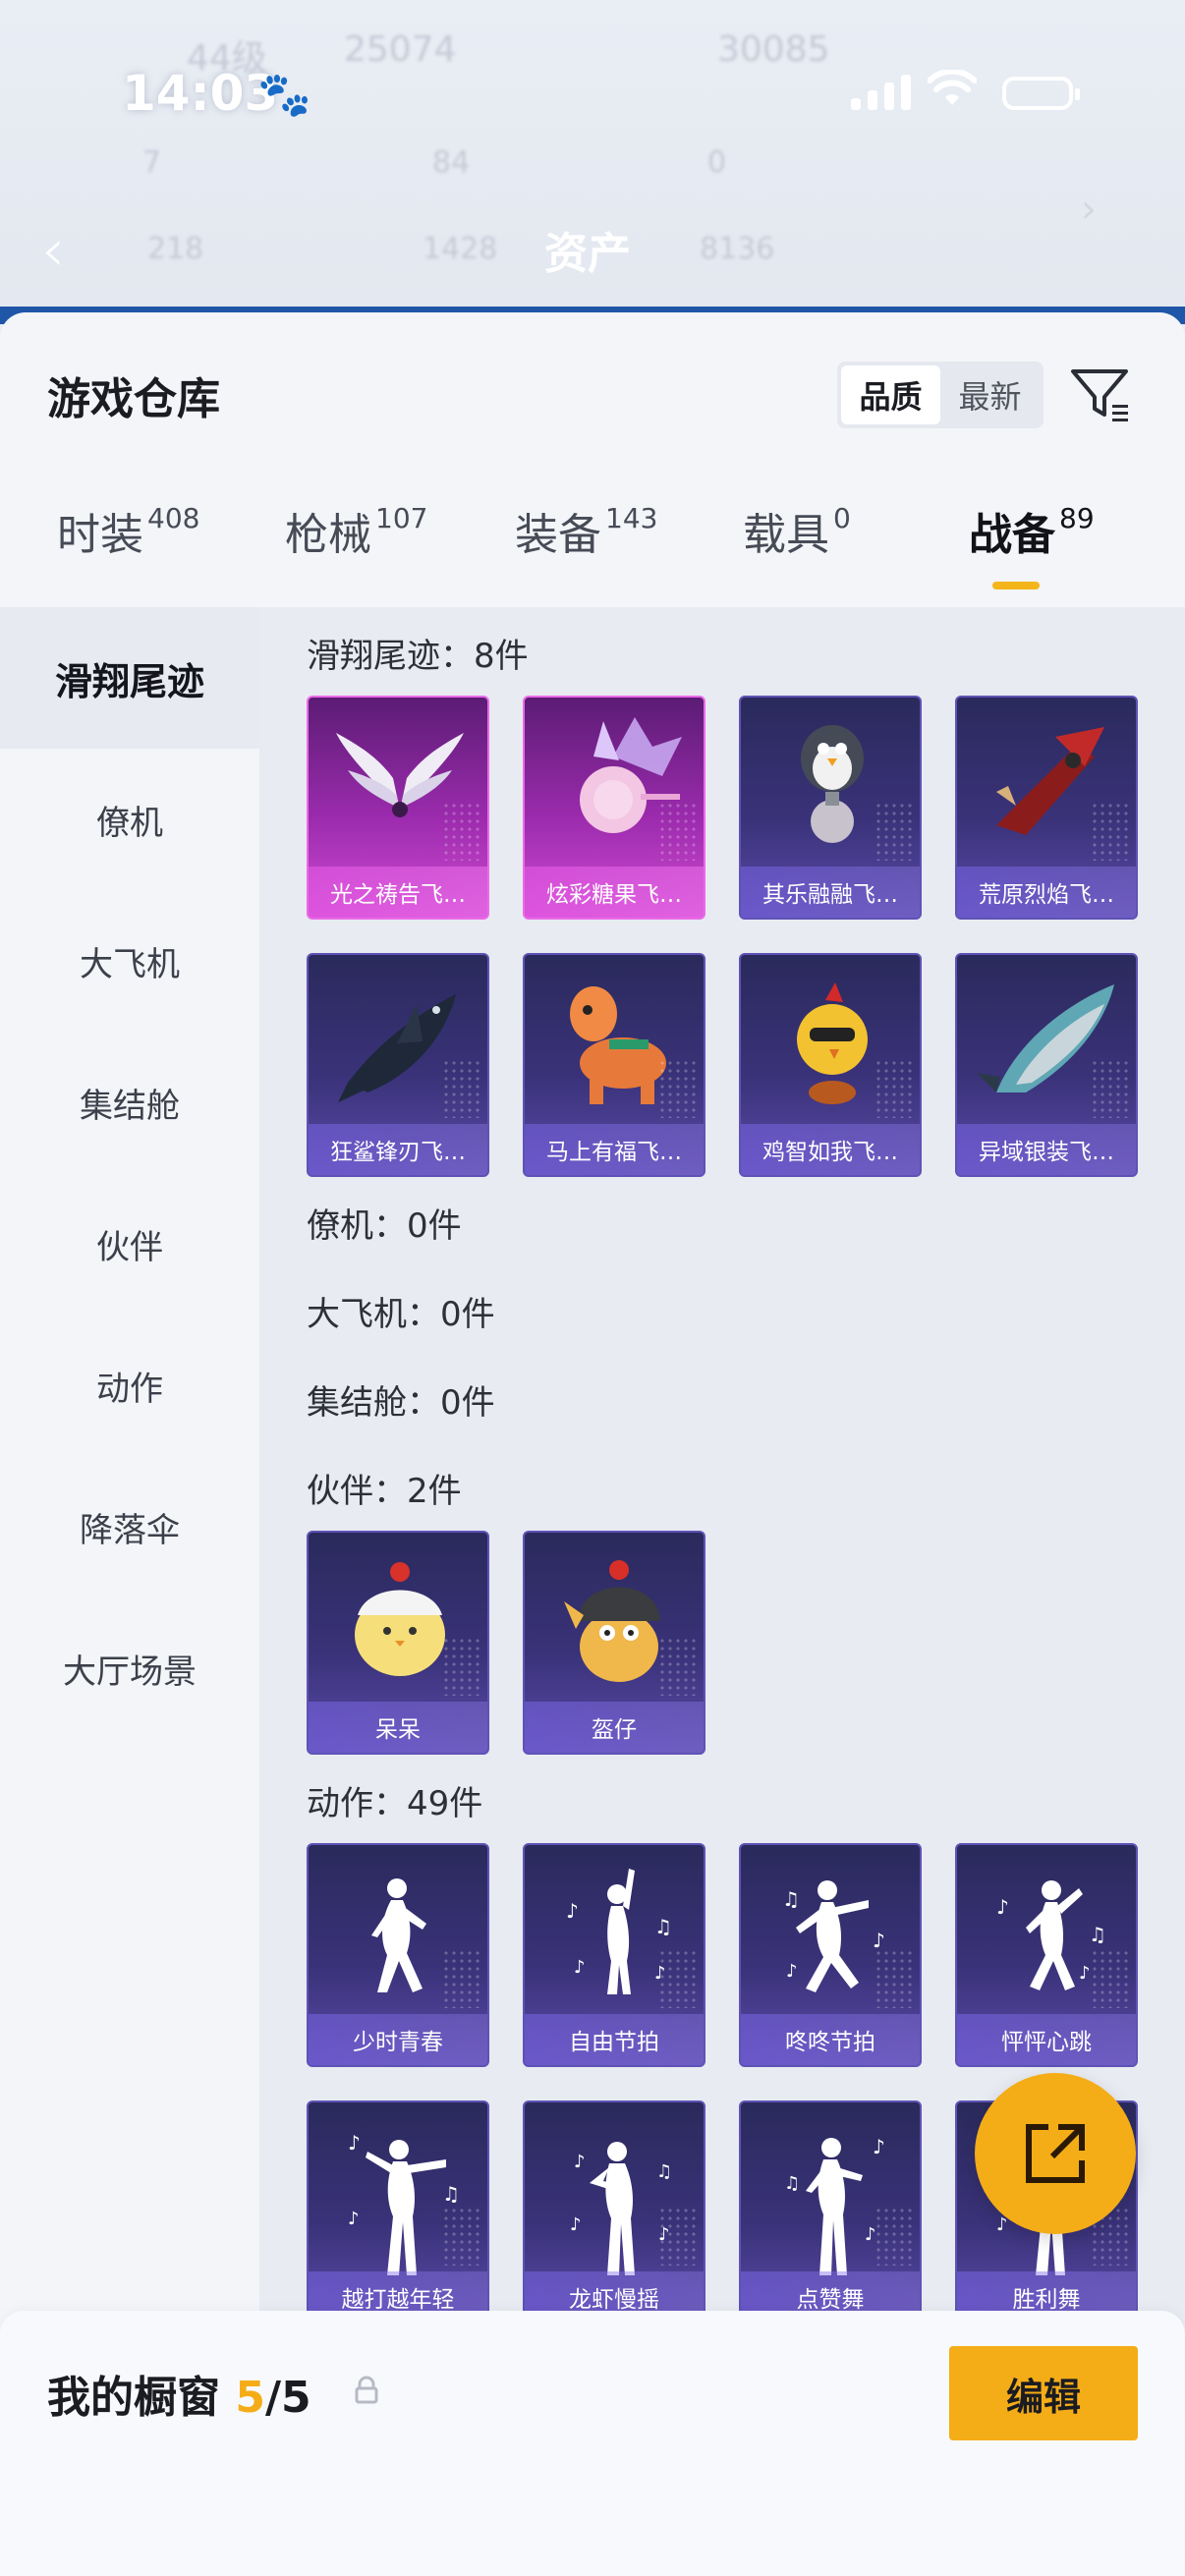  Describe the element at coordinates (384, 1226) in the screenshot. I see `section-label-wingman: 僚机：0件` at that location.